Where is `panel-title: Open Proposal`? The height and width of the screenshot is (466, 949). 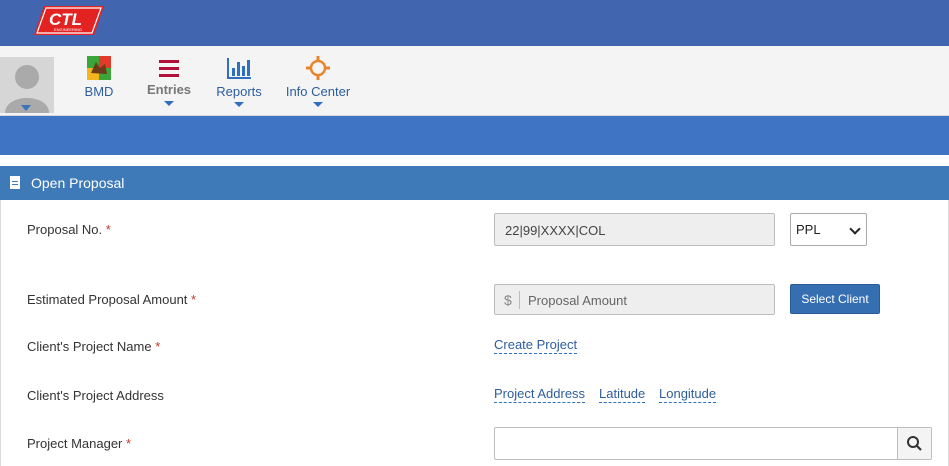 panel-title: Open Proposal is located at coordinates (78, 183).